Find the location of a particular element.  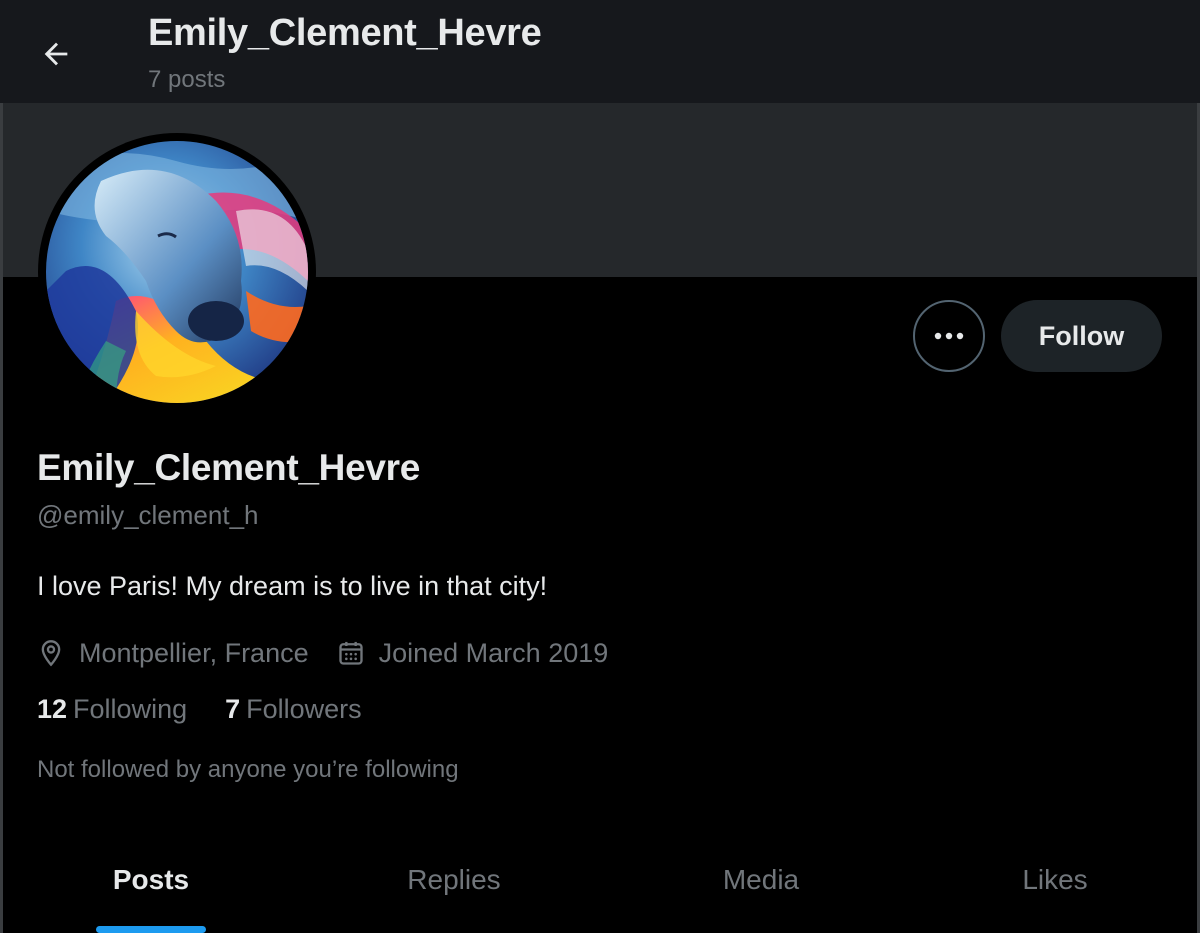

top-header: Emily_Clement_Hevre 7 posts is located at coordinates (600, 51).